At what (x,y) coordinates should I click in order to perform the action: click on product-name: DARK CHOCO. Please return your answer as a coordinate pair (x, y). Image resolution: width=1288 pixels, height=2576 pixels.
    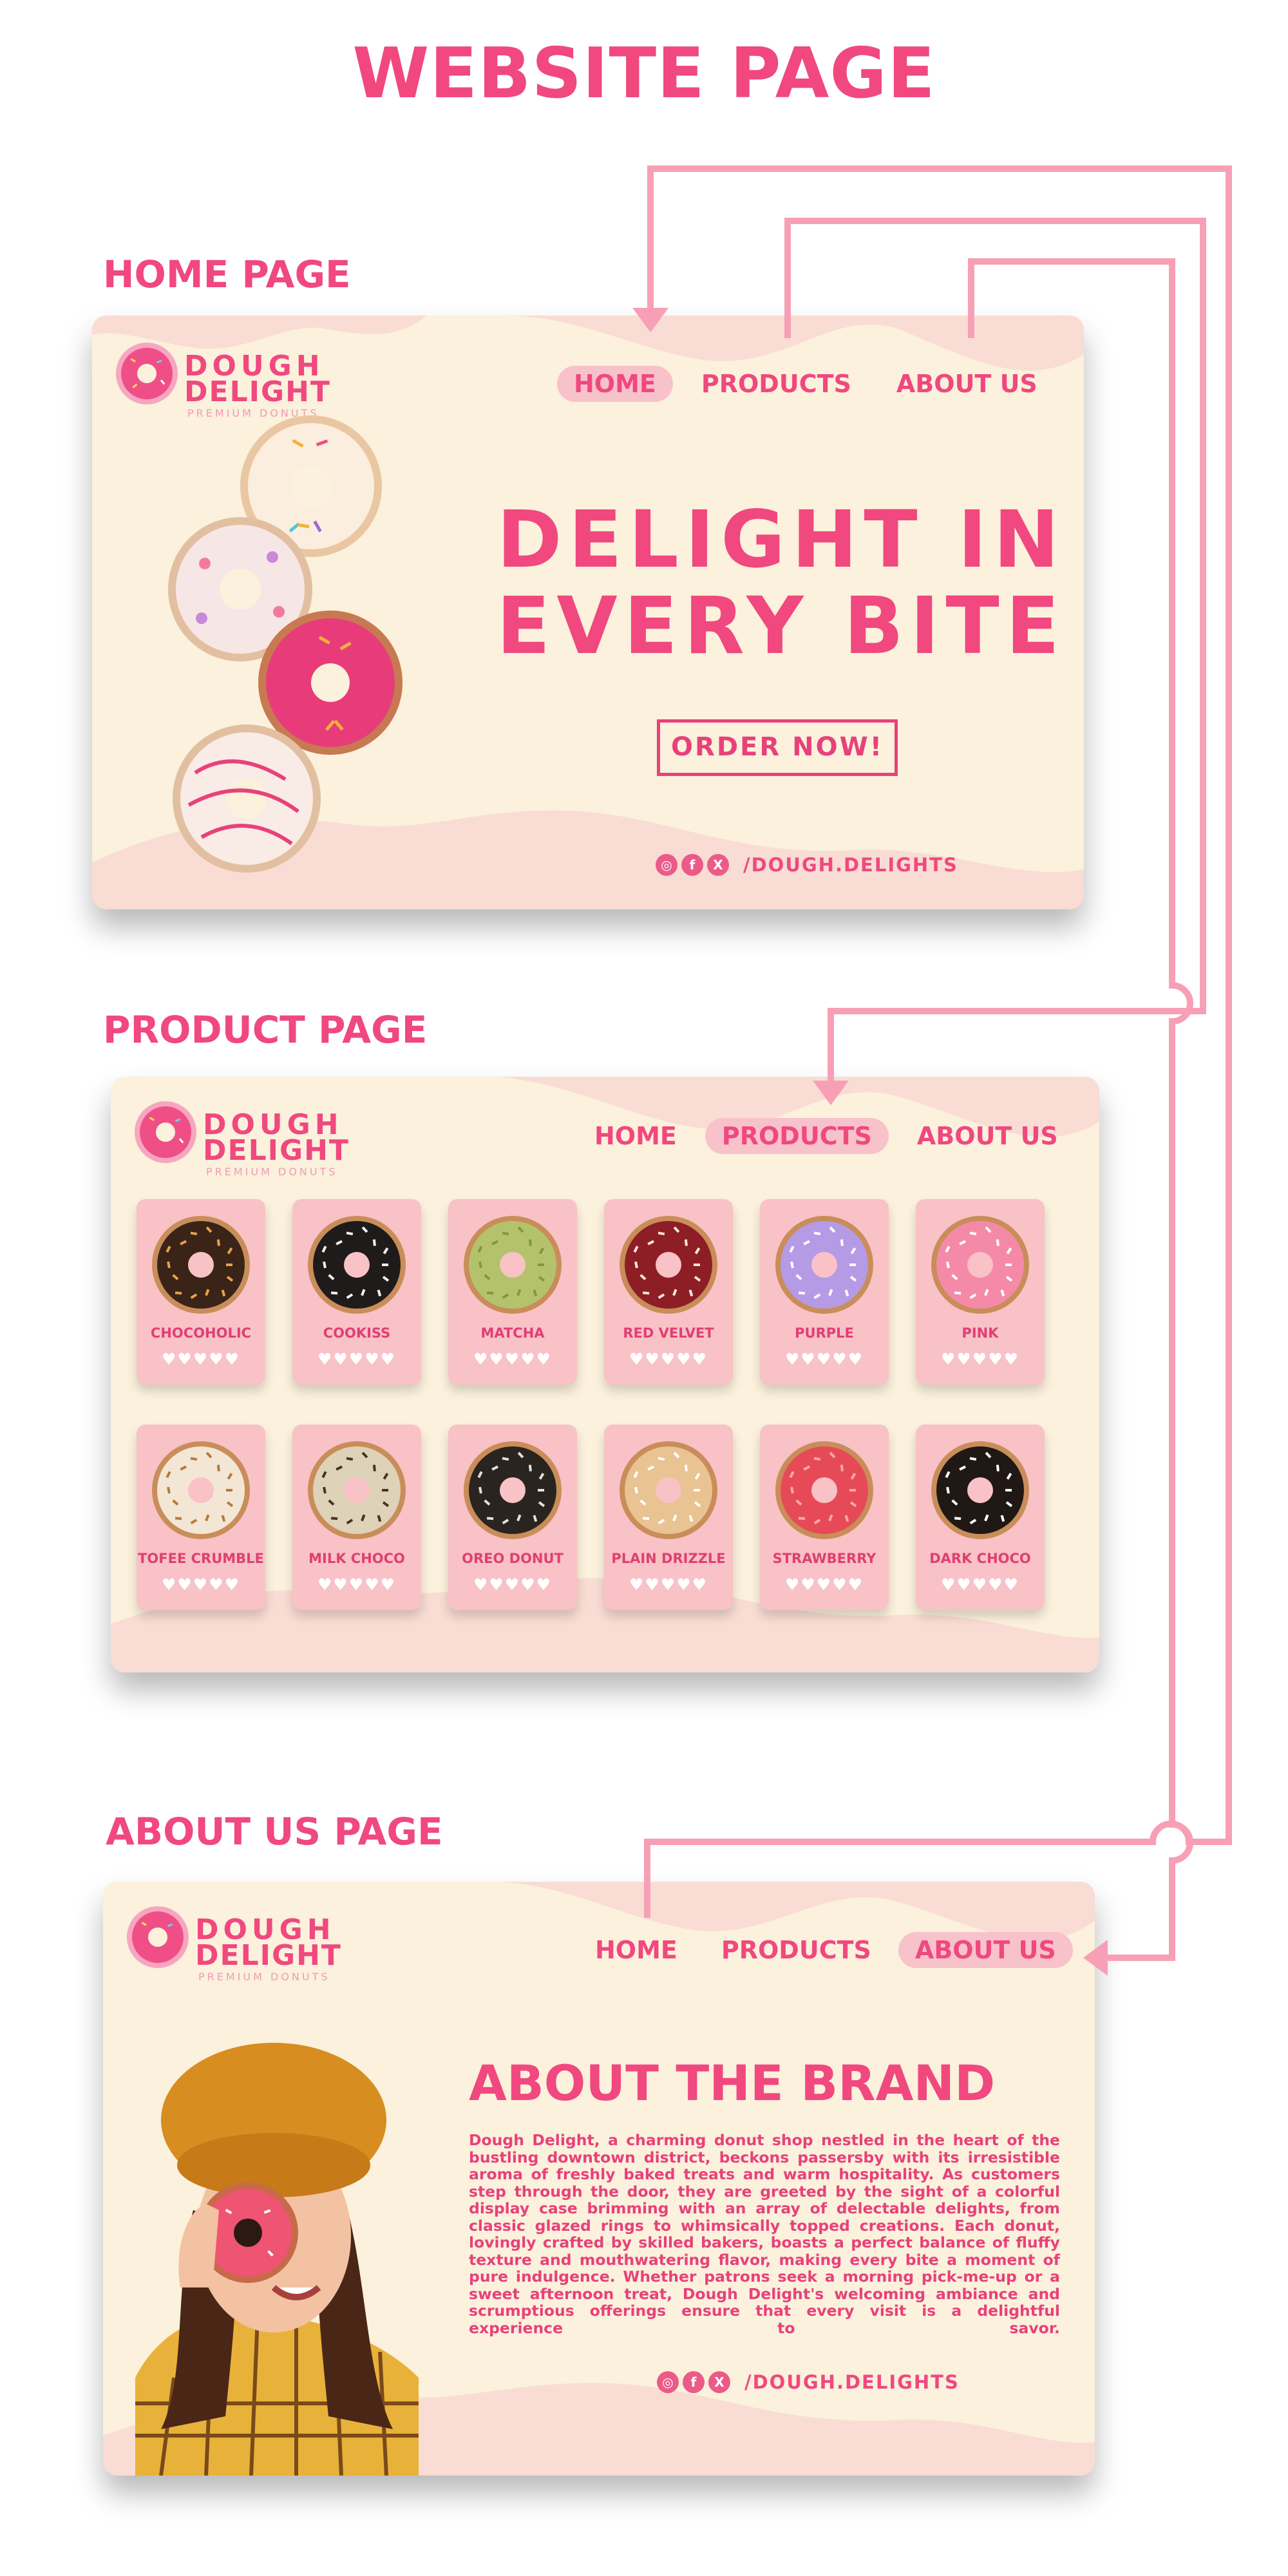
    Looking at the image, I should click on (980, 1558).